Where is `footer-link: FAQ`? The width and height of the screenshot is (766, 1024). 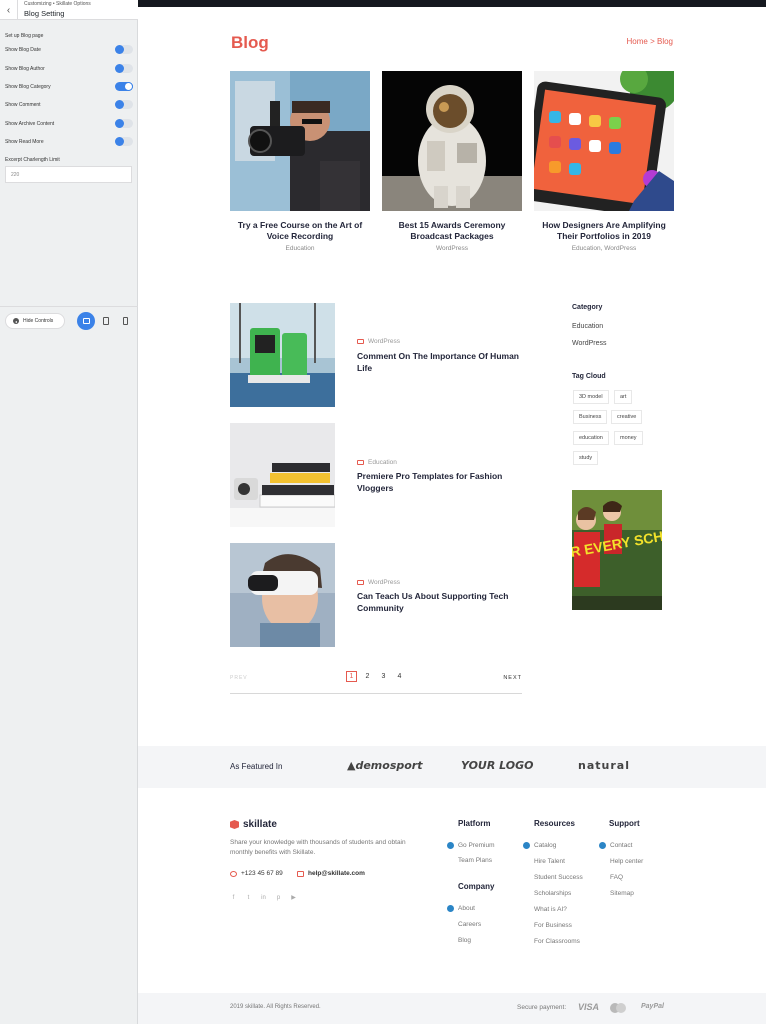
footer-link: FAQ is located at coordinates (616, 877).